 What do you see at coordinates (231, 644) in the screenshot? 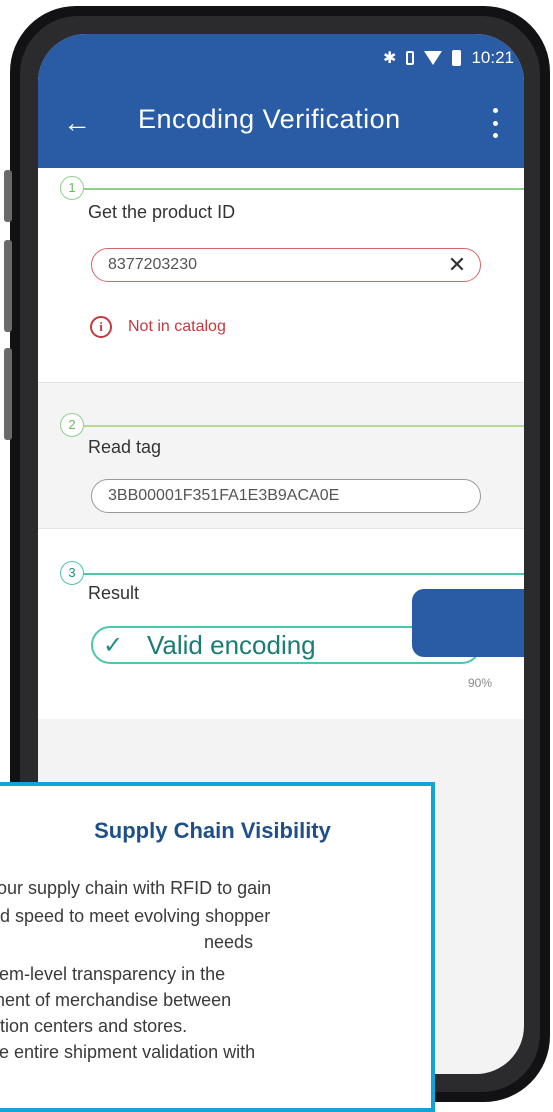
I see `result-text: Valid encoding` at bounding box center [231, 644].